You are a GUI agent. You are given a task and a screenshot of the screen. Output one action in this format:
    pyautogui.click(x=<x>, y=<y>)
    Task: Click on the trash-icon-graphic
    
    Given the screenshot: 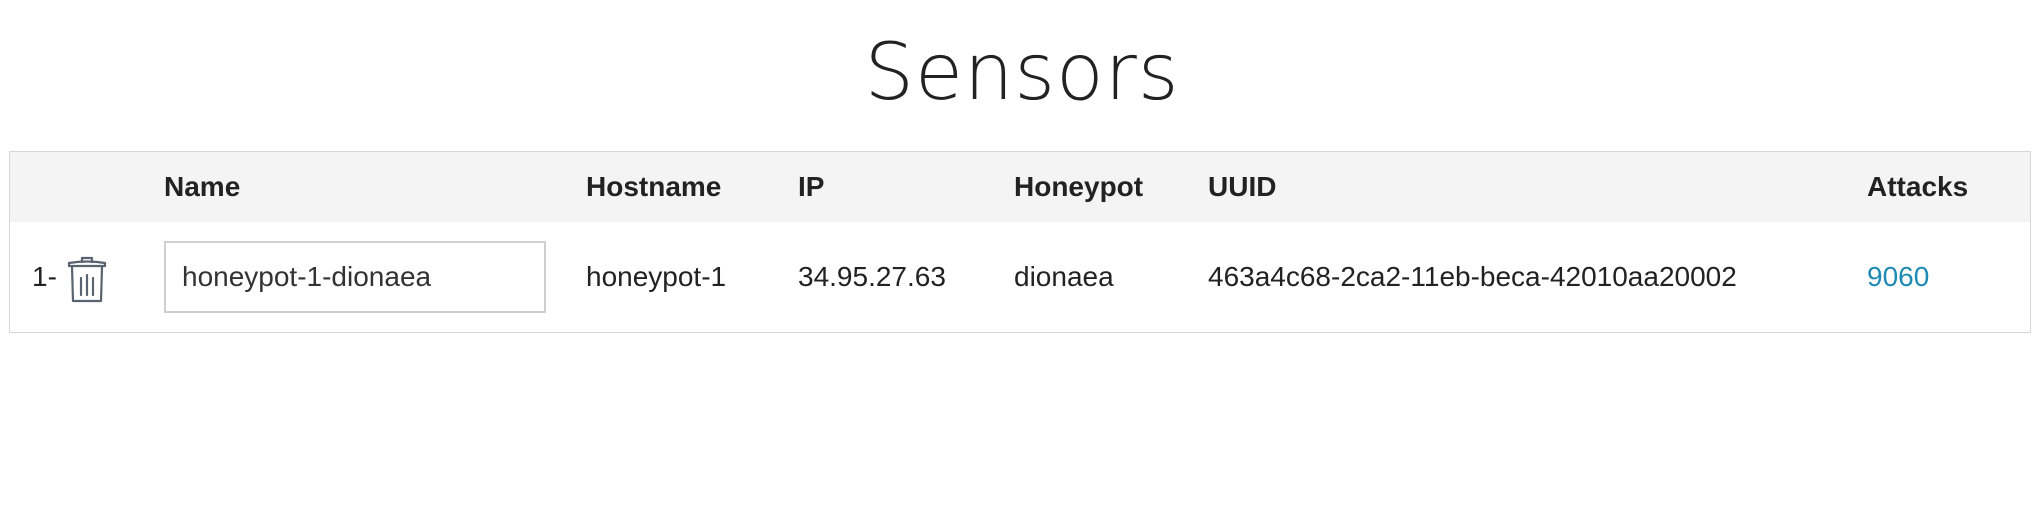 What is the action you would take?
    pyautogui.click(x=87, y=279)
    